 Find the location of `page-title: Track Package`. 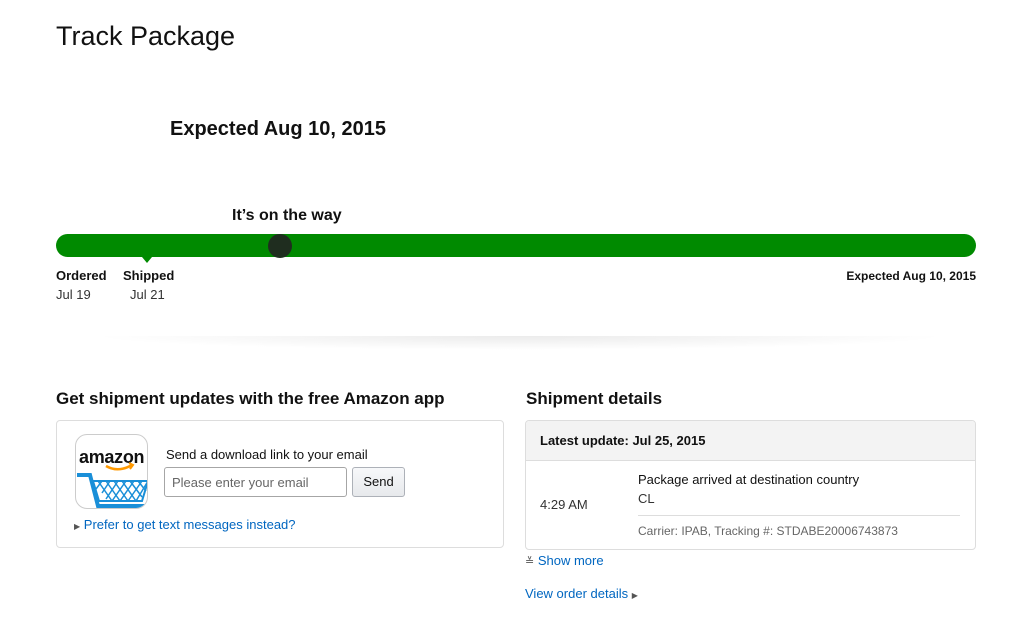

page-title: Track Package is located at coordinates (146, 36).